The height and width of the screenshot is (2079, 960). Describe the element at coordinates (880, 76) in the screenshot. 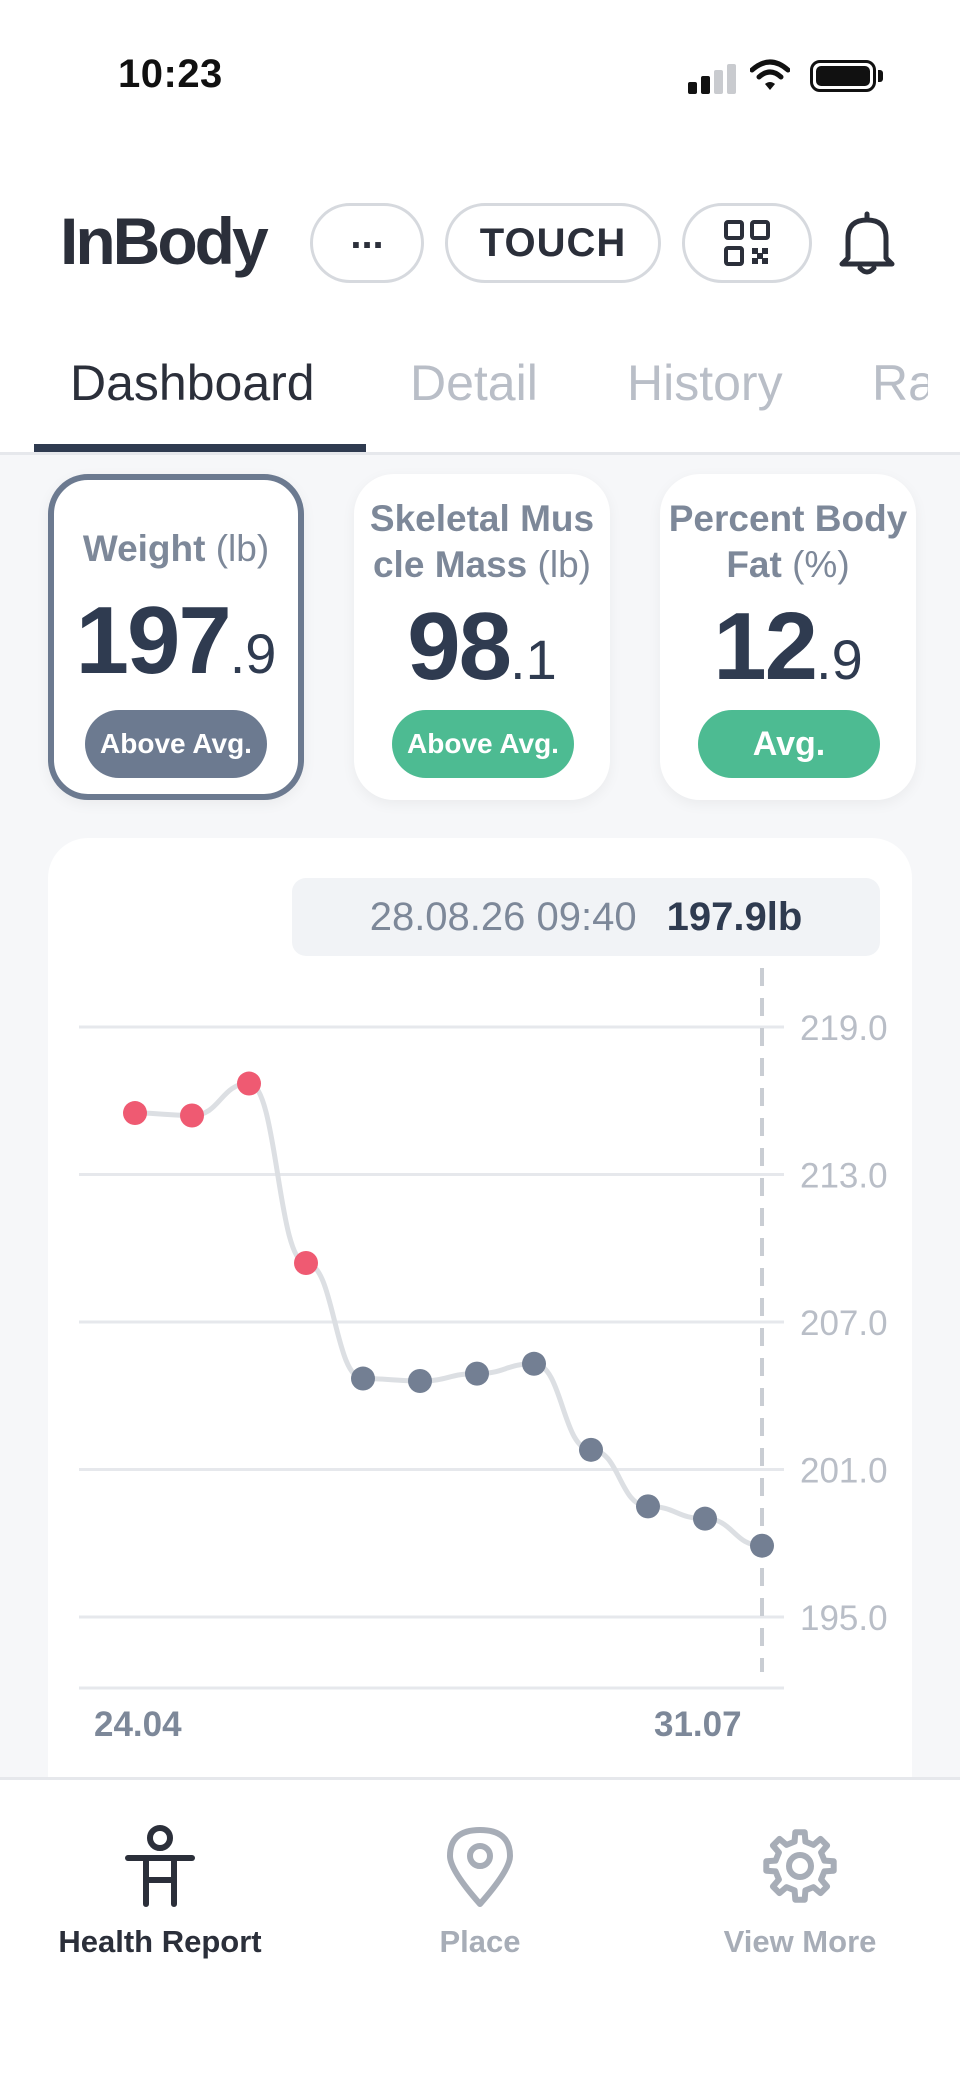

I see `battery-cap` at that location.